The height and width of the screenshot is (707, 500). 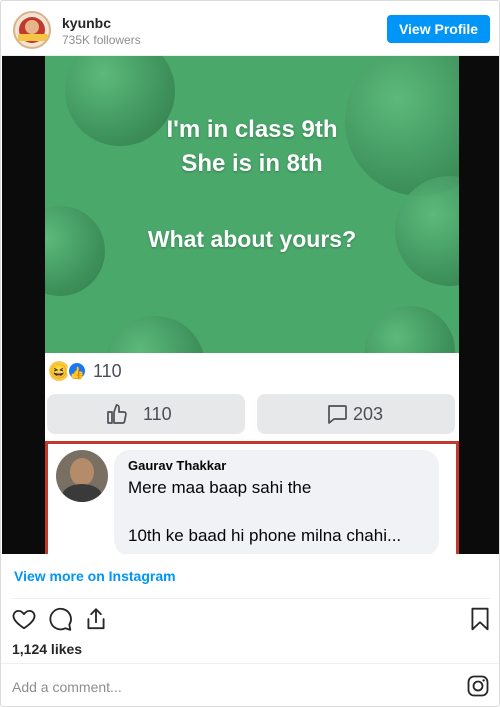 I want to click on like-count: 1,124 likes, so click(x=47, y=649).